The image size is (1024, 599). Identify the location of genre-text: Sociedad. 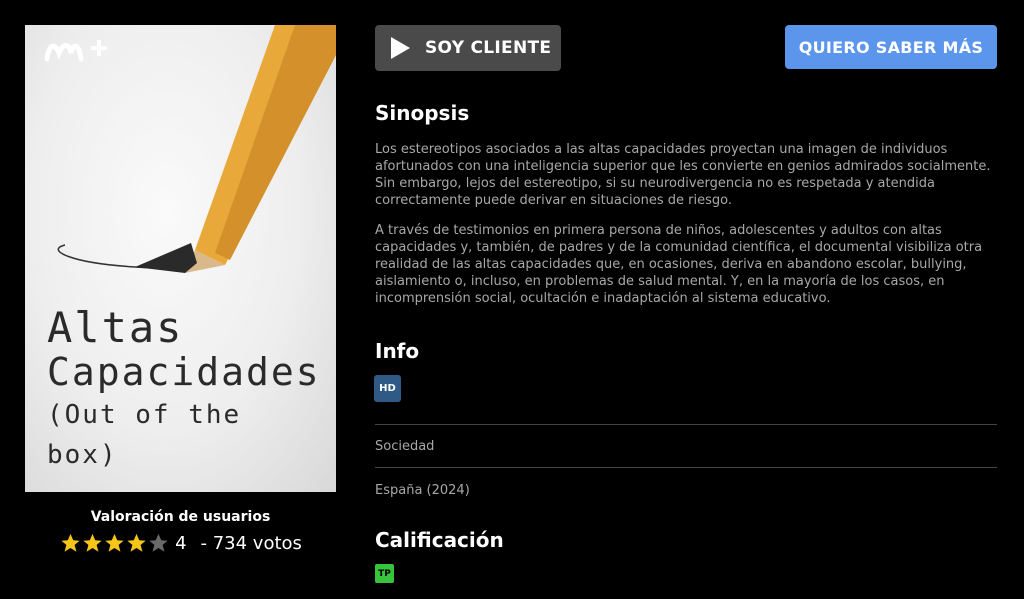
(405, 446).